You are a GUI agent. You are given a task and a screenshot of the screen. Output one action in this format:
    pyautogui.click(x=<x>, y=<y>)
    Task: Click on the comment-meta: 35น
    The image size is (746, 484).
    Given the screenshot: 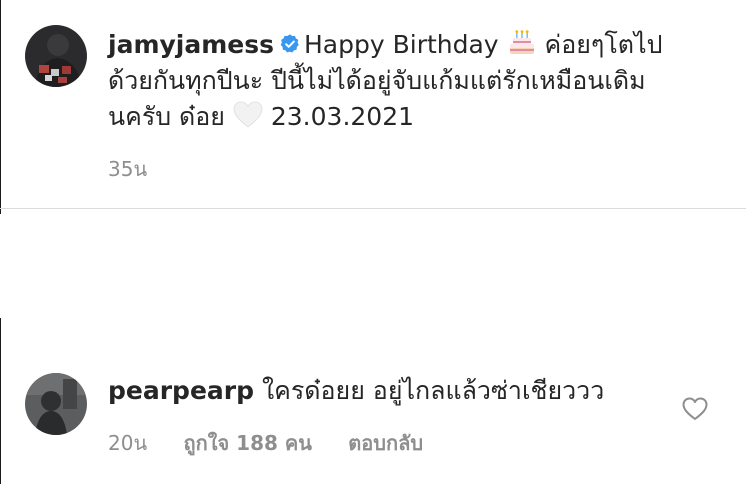 What is the action you would take?
    pyautogui.click(x=142, y=169)
    